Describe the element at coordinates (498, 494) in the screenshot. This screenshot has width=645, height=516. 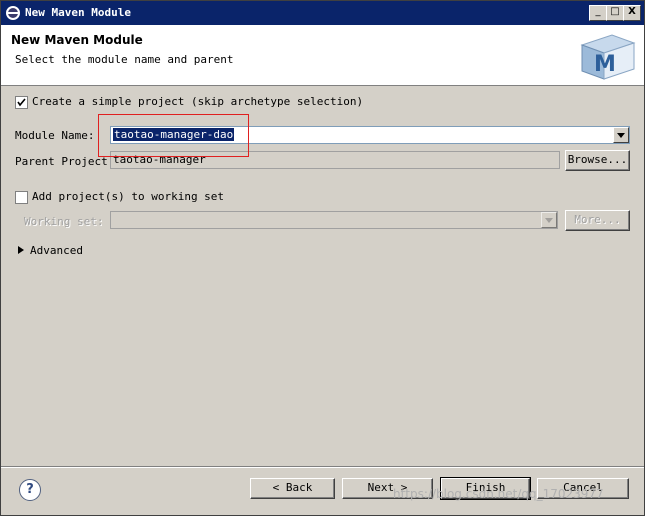
I see `watermark-text: https://blog.csdn.net/qq_17023977` at that location.